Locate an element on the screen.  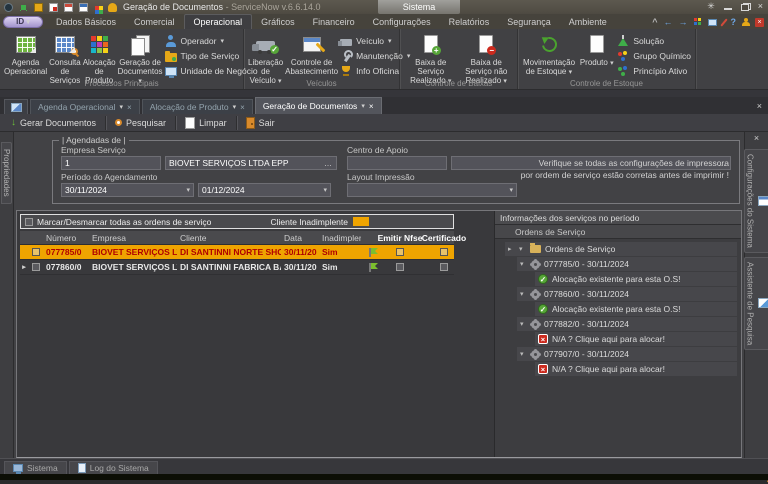
tab-dados-basicos: Dados Básicos is located at coordinates (86, 22).